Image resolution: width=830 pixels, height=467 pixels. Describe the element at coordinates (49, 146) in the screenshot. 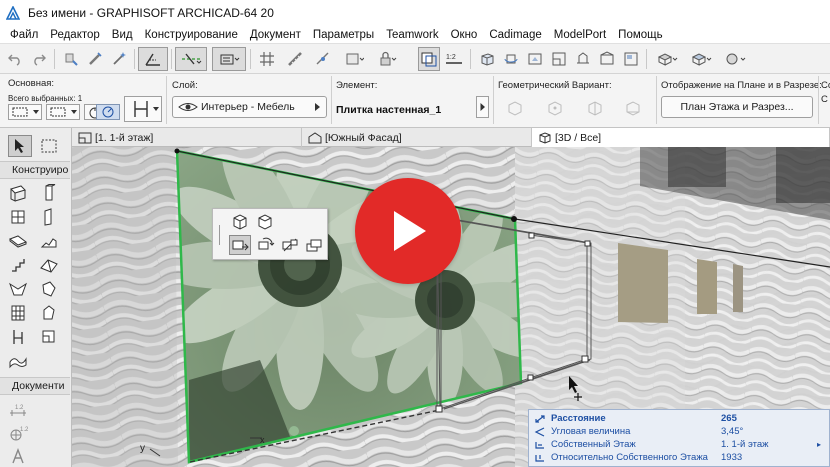

I see `marquee-tool` at that location.